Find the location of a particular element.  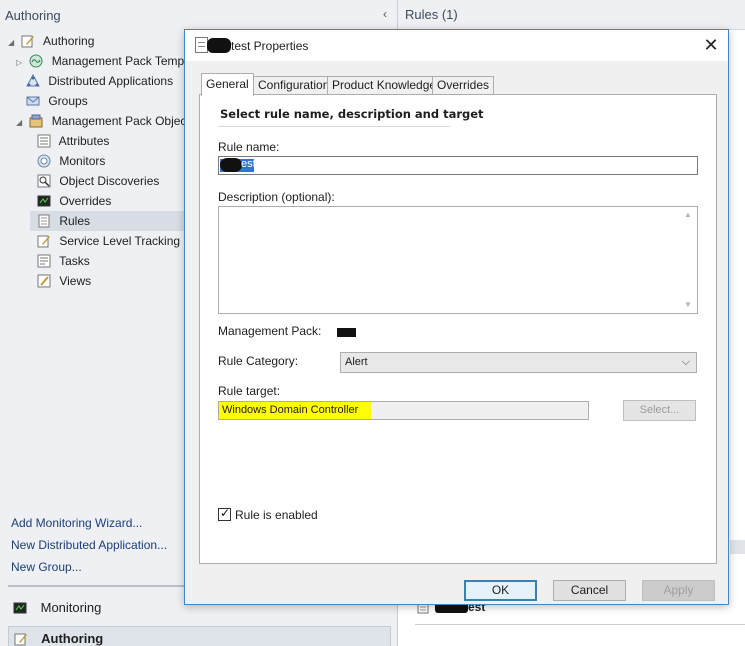

template-icon is located at coordinates (36, 61).